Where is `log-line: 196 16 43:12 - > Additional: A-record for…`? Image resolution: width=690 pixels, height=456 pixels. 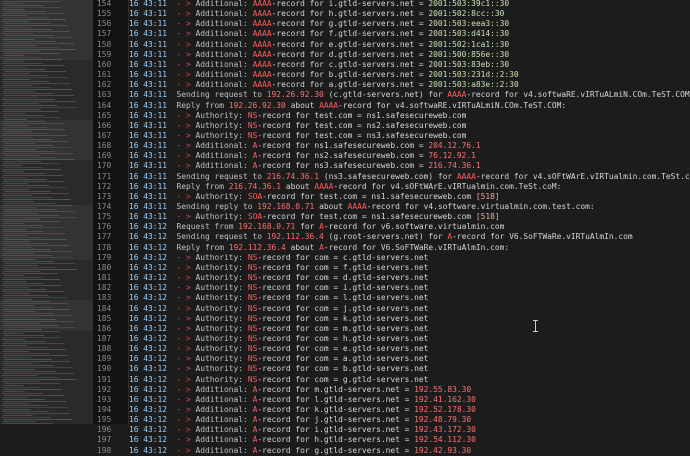 log-line: 196 16 43:12 - > Additional: A-record for… is located at coordinates (391, 430).